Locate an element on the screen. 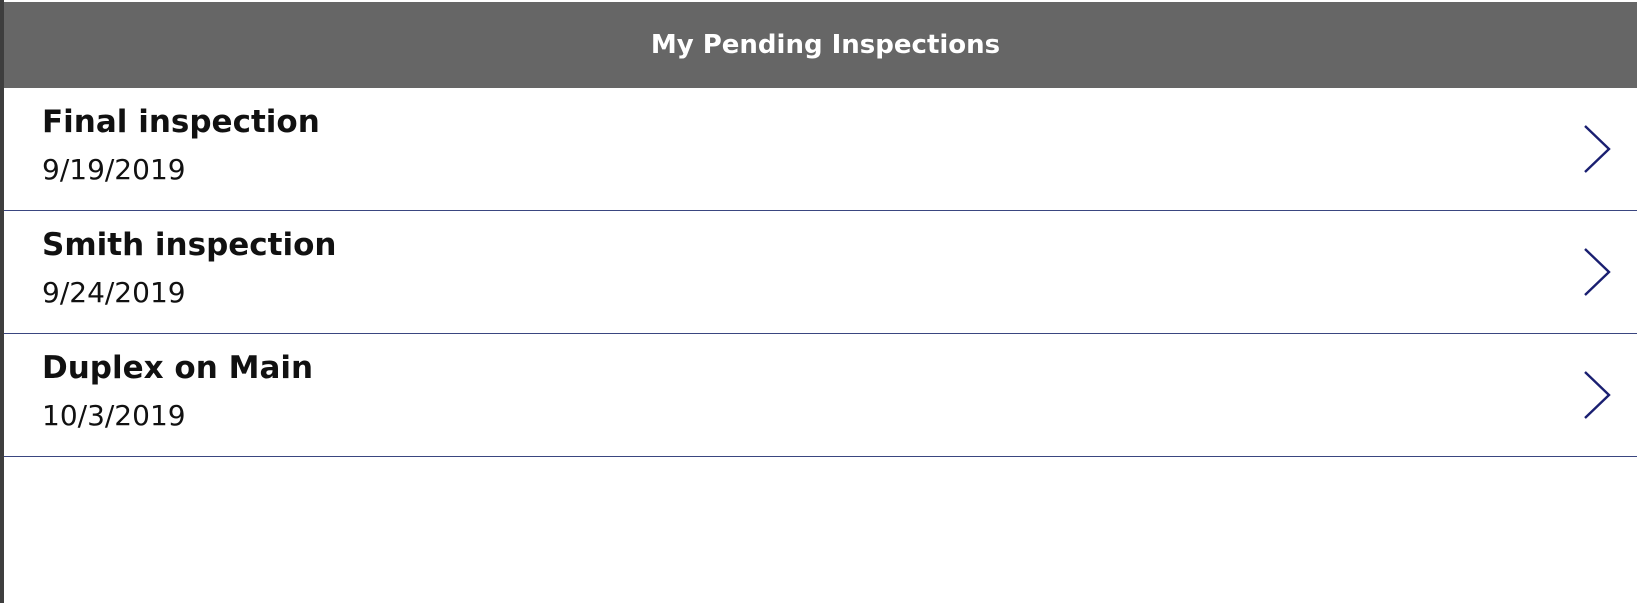 Image resolution: width=1637 pixels, height=603 pixels. inspection-title: Final inspection is located at coordinates (181, 122).